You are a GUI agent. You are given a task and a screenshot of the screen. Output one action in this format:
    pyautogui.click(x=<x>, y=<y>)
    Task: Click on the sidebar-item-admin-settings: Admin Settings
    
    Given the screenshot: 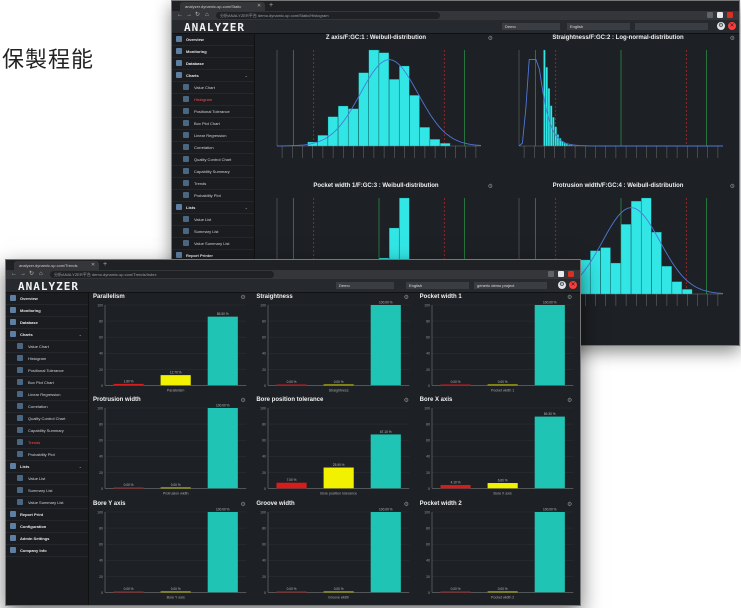 What is the action you would take?
    pyautogui.click(x=47, y=539)
    